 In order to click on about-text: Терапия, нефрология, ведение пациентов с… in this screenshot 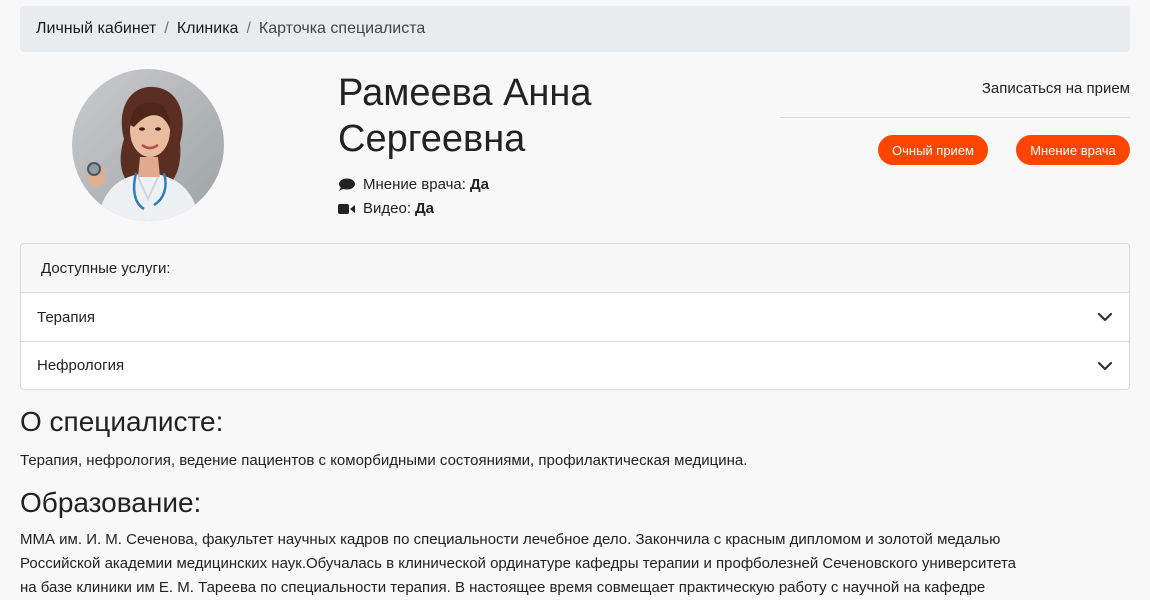, I will do `click(384, 460)`.